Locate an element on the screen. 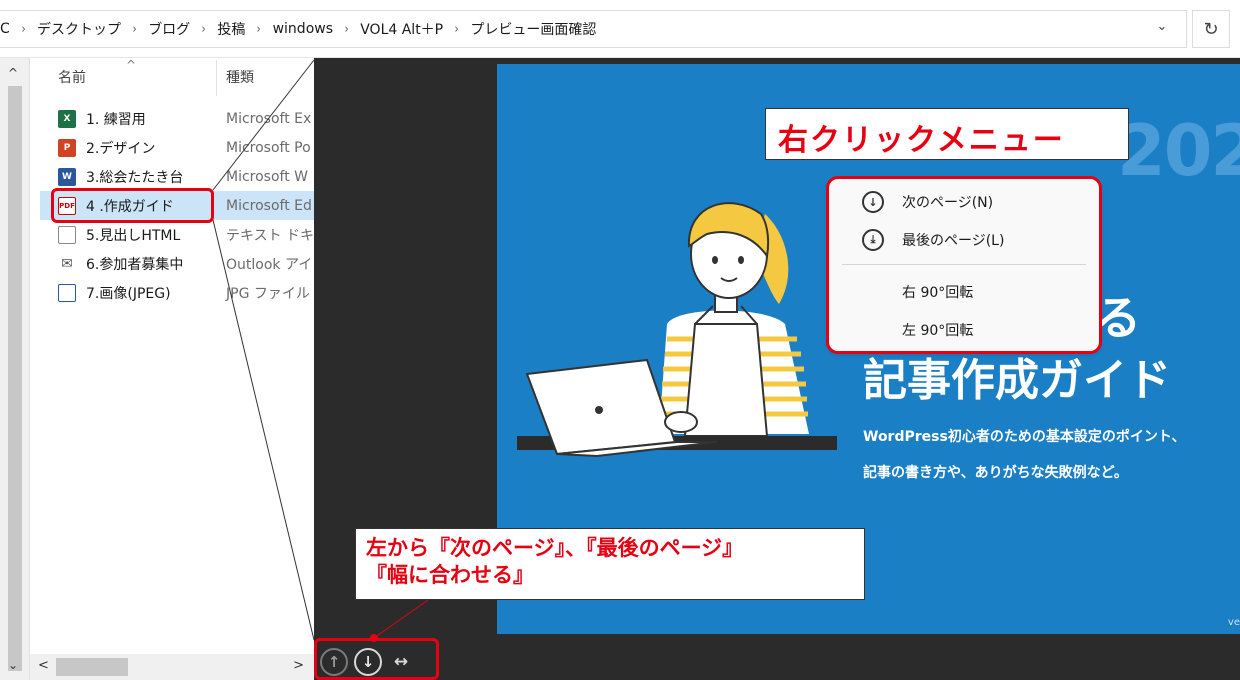 The height and width of the screenshot is (680, 1240). callout-toolbar: 左から『次のページ』、『最後のページ』 『幅に合わせる』 is located at coordinates (610, 564).